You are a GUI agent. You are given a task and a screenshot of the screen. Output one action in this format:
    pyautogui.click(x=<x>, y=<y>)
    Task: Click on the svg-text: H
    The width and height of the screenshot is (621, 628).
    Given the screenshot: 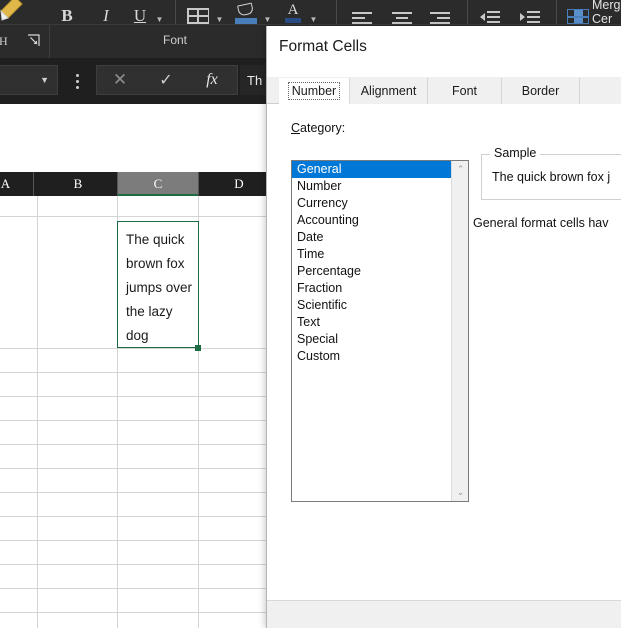 What is the action you would take?
    pyautogui.click(x=4, y=41)
    